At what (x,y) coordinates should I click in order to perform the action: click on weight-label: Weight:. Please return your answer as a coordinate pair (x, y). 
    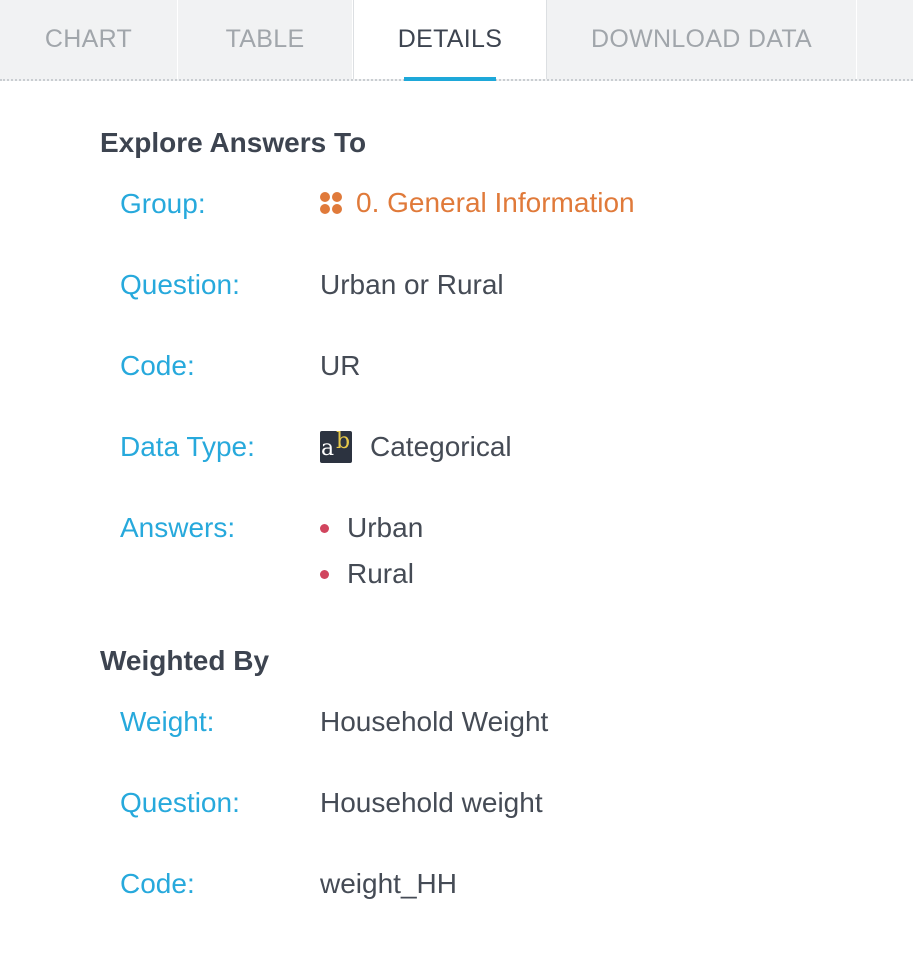
    Looking at the image, I should click on (167, 721).